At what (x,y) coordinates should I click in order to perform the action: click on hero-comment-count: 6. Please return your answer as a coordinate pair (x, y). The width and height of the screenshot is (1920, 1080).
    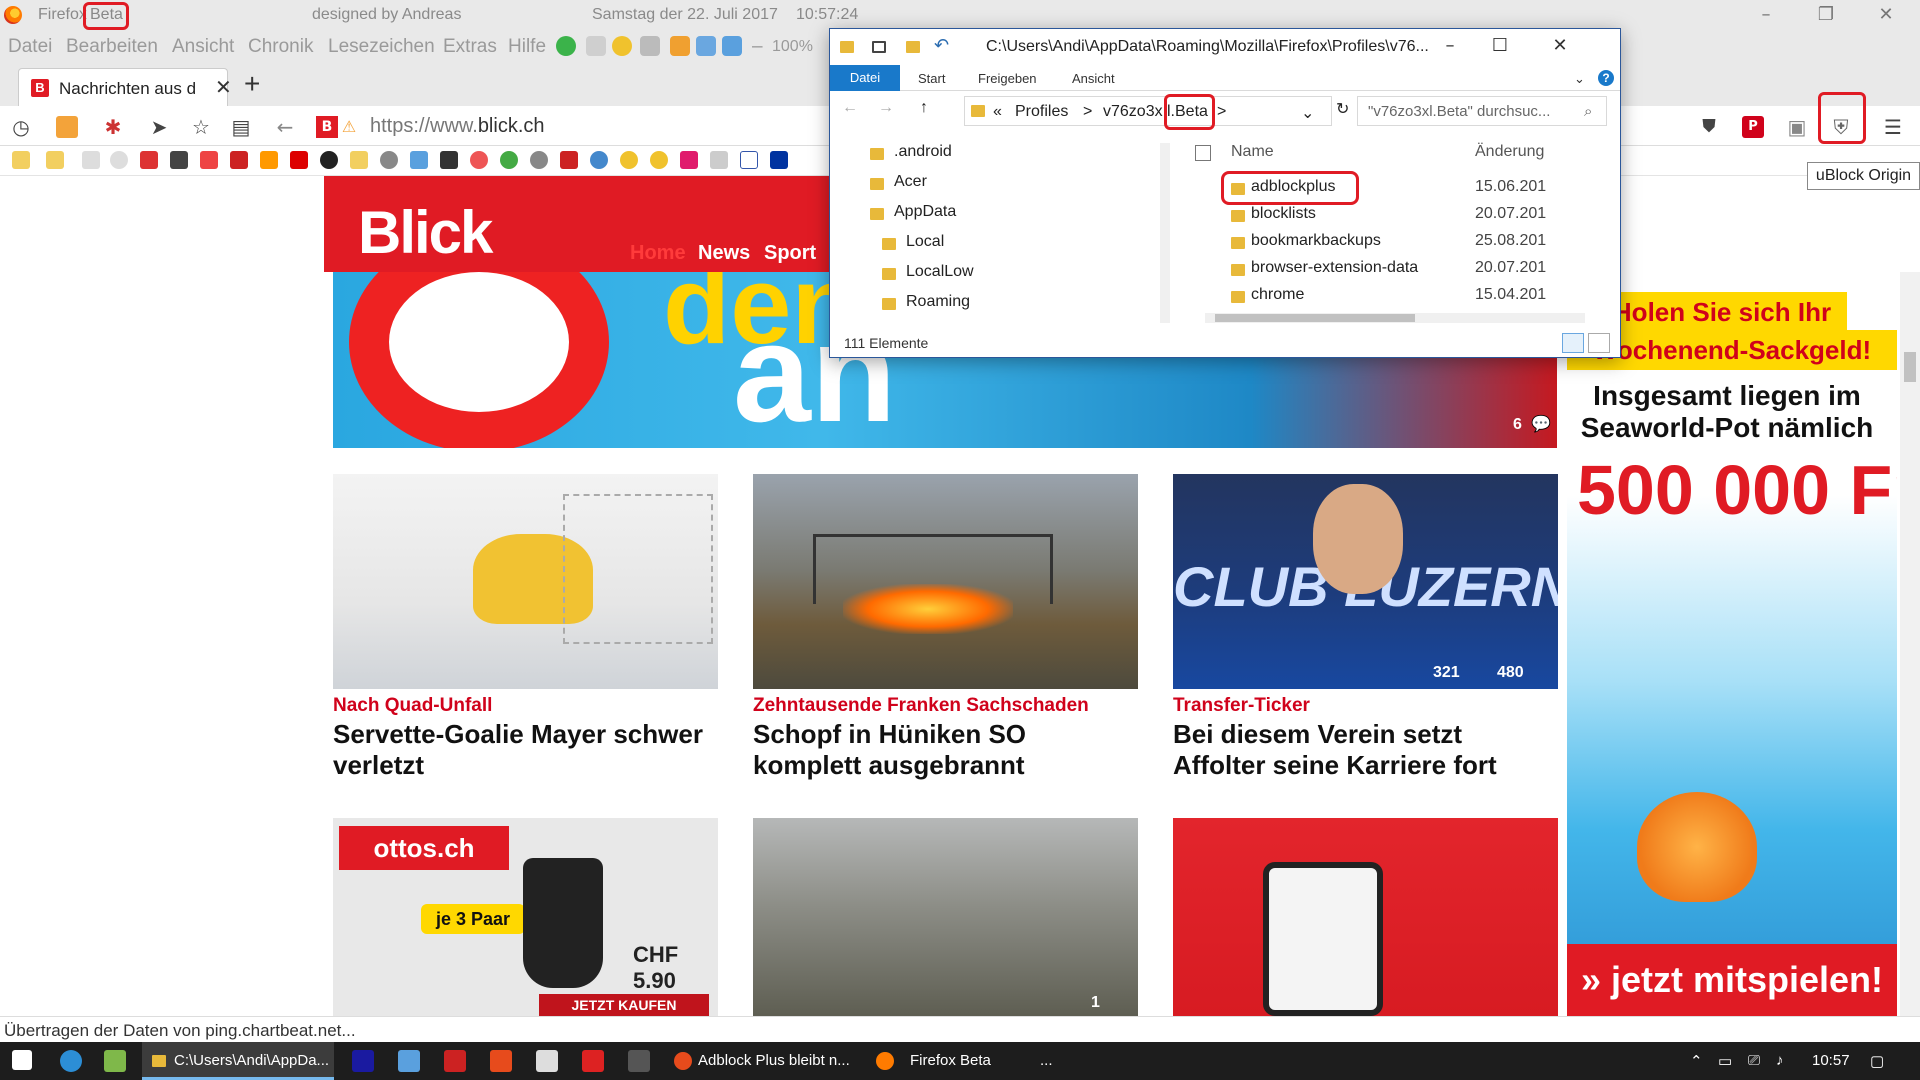
    Looking at the image, I should click on (1517, 425).